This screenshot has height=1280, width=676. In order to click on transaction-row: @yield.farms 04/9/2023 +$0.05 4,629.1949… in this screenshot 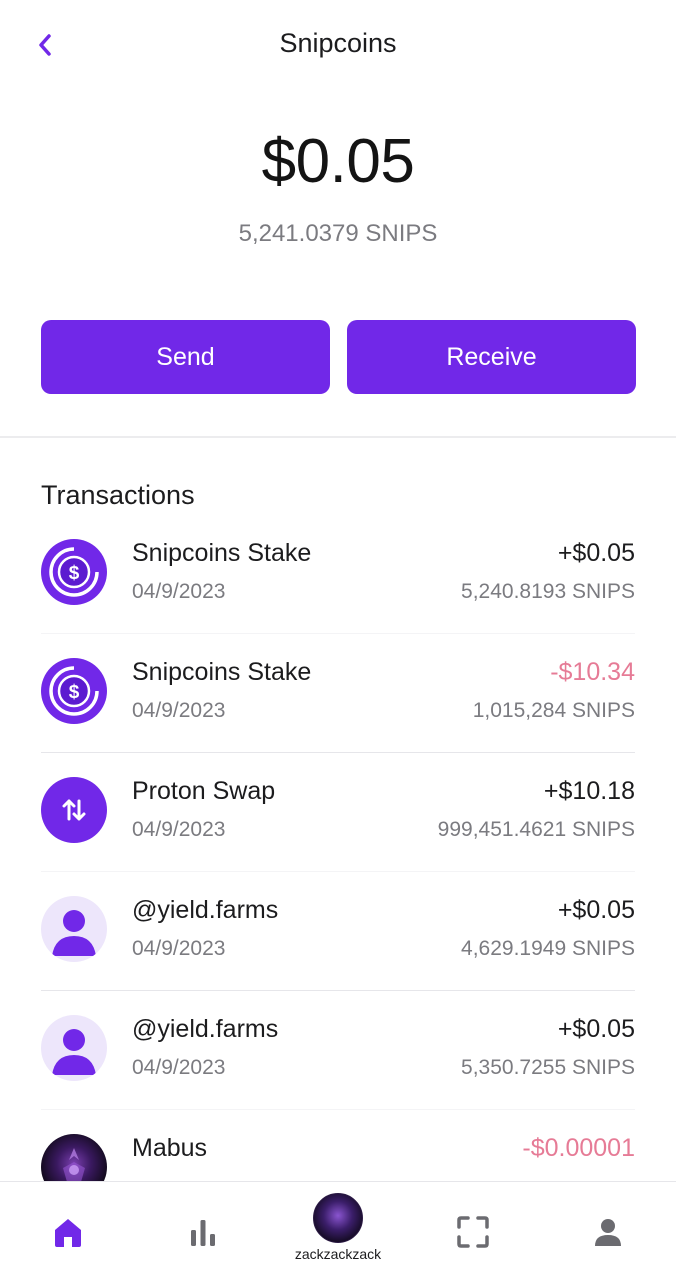, I will do `click(338, 931)`.